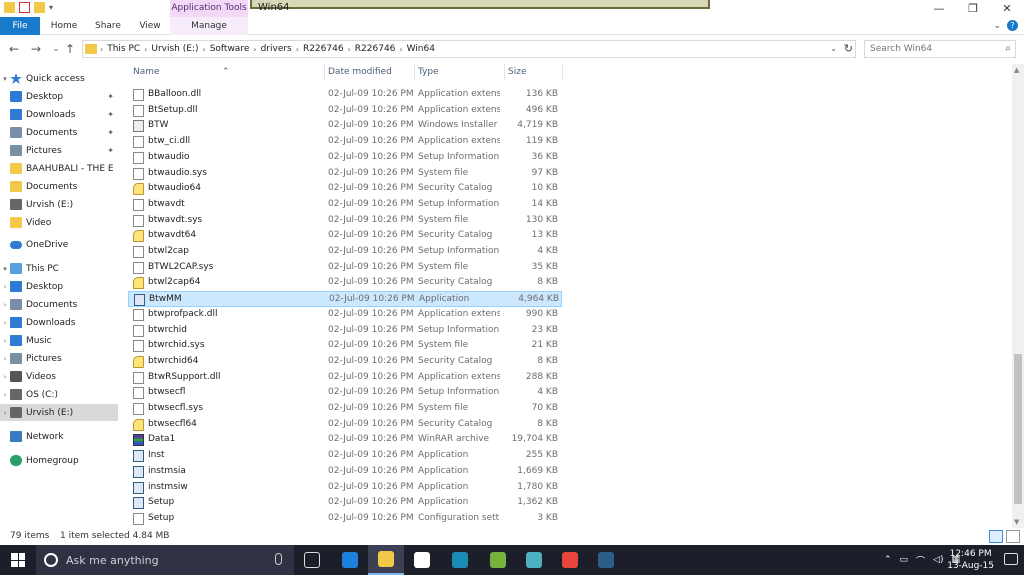 This screenshot has width=1024, height=575. I want to click on start-button, so click(18, 560).